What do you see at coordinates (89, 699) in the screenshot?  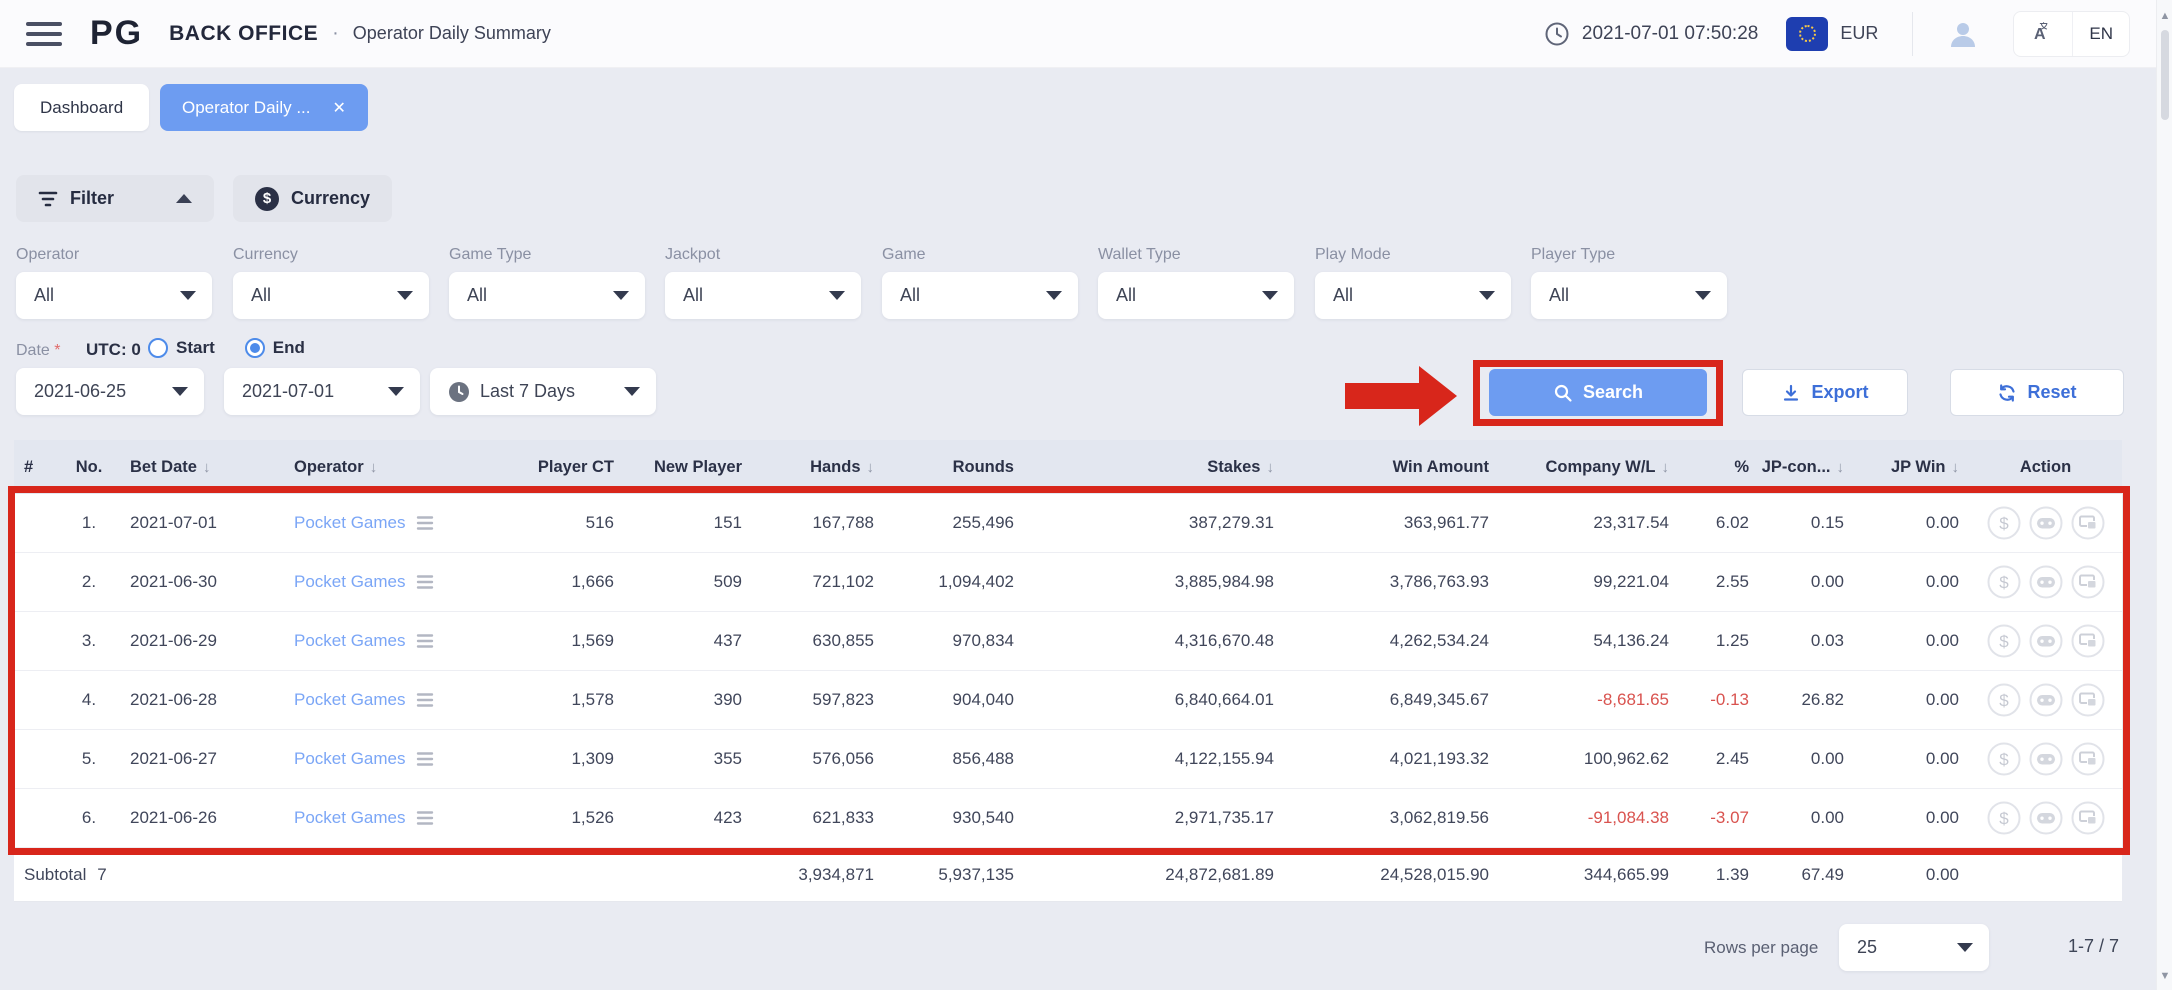 I see `cell-value: 4.` at bounding box center [89, 699].